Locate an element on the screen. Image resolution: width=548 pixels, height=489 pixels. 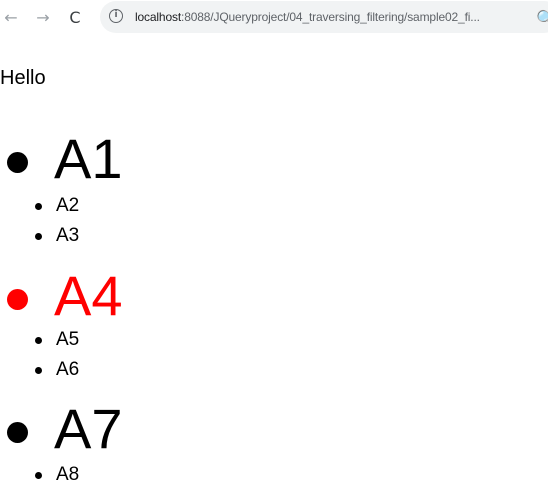
list-item-label: A1 is located at coordinates (88, 158).